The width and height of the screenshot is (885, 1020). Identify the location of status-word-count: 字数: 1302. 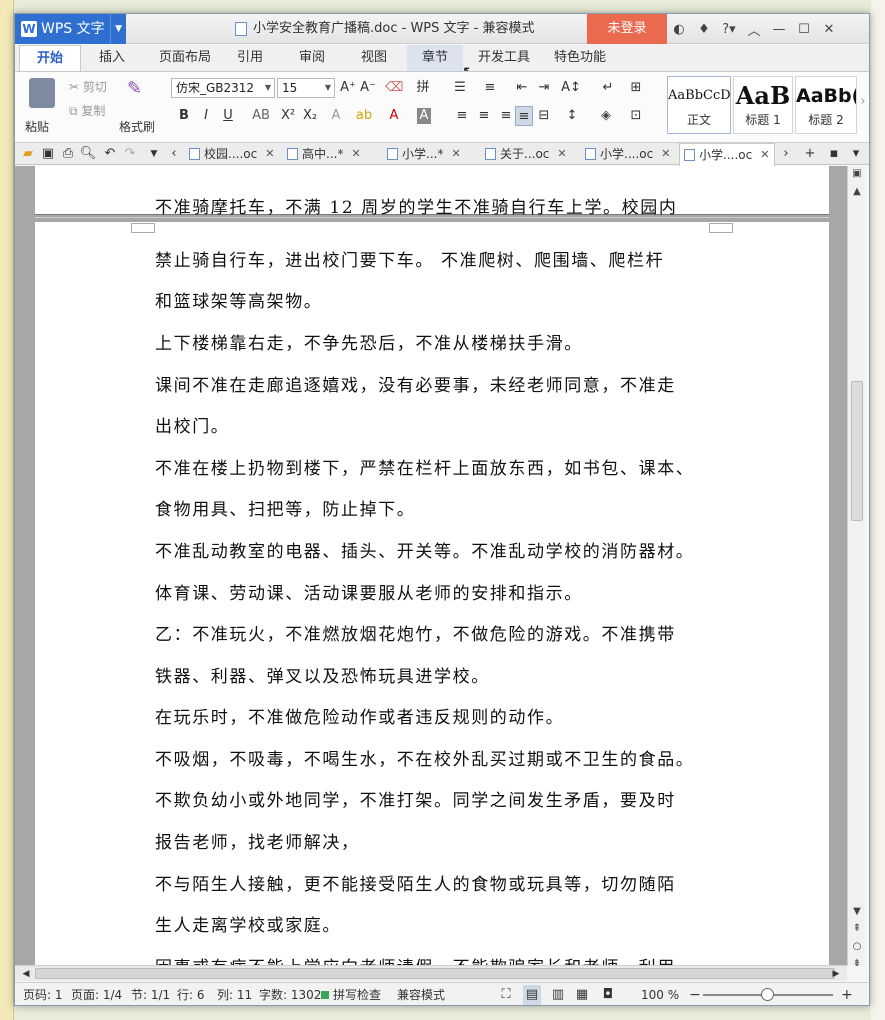
(290, 994).